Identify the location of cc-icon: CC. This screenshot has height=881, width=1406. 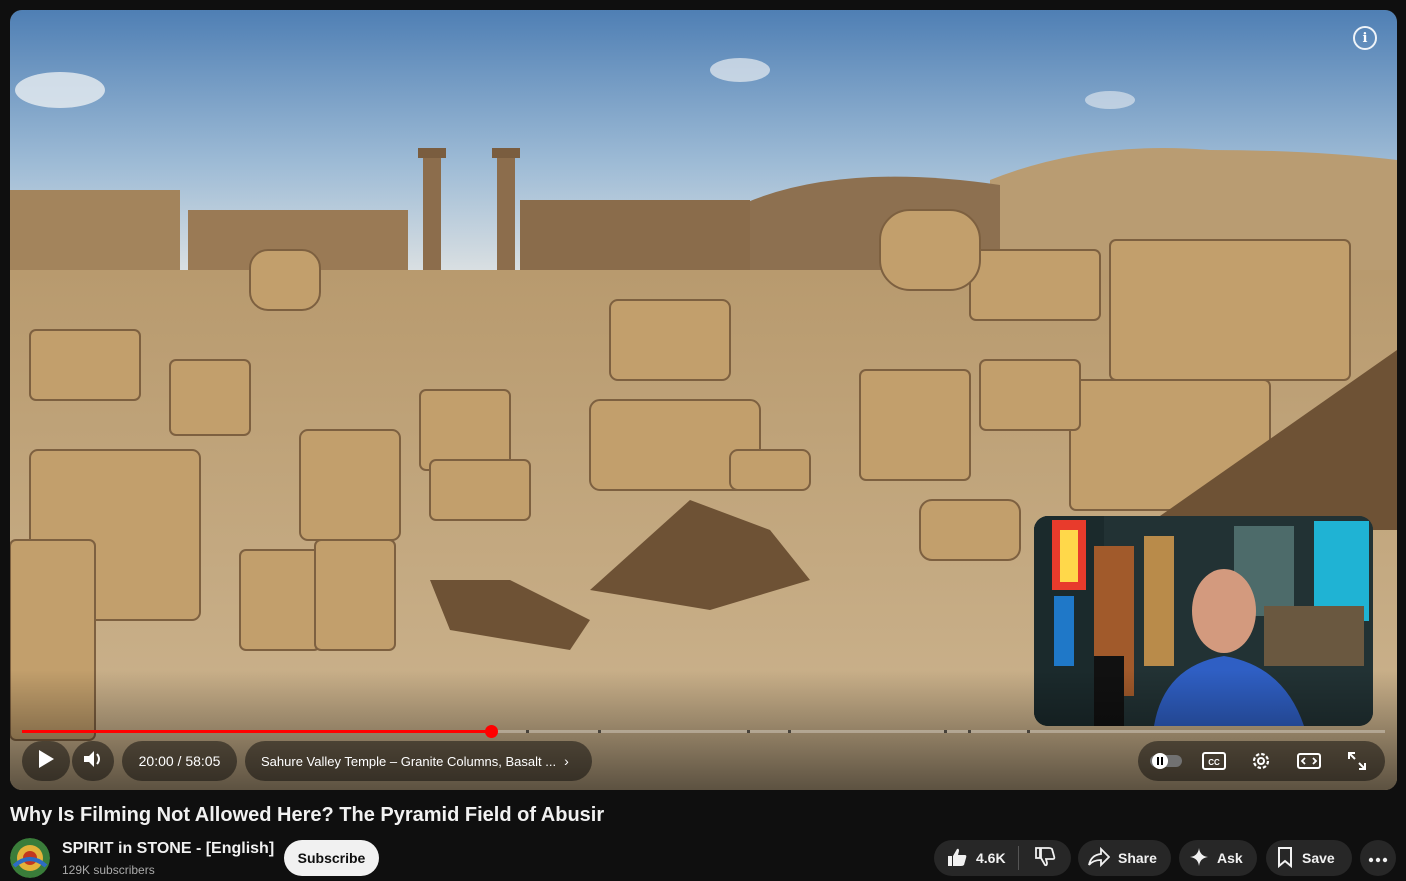
(1214, 761).